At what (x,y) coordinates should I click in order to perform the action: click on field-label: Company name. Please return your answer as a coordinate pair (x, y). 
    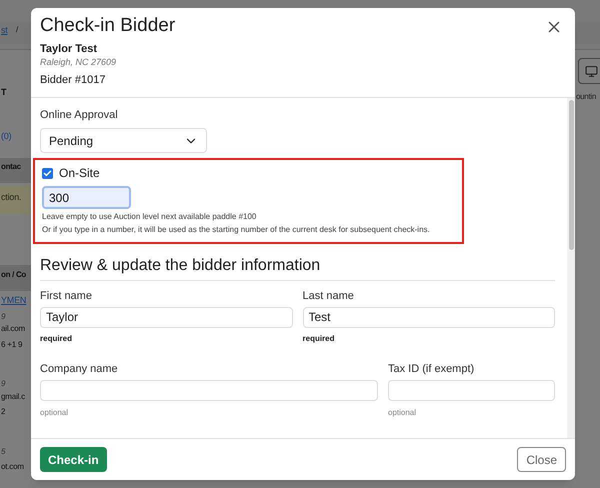
    Looking at the image, I should click on (79, 369).